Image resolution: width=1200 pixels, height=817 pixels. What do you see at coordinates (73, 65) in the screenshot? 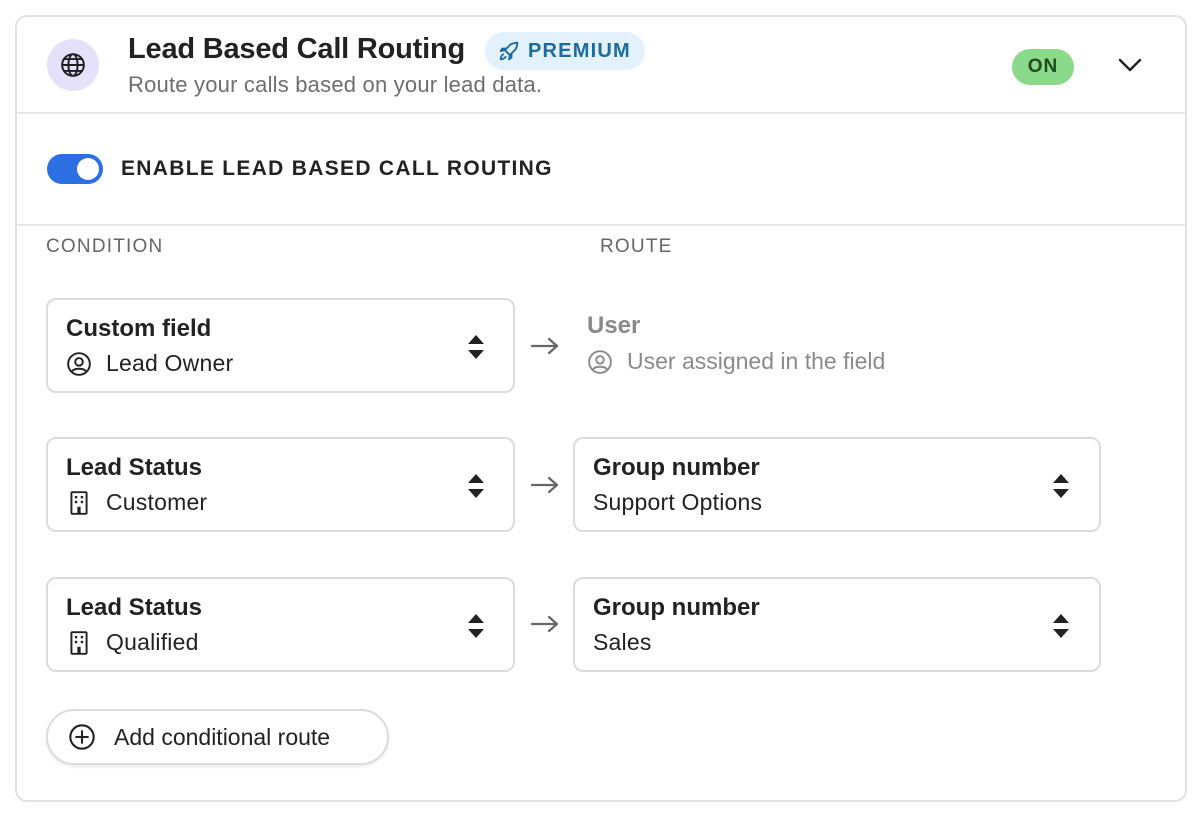
I see `globe-icon` at bounding box center [73, 65].